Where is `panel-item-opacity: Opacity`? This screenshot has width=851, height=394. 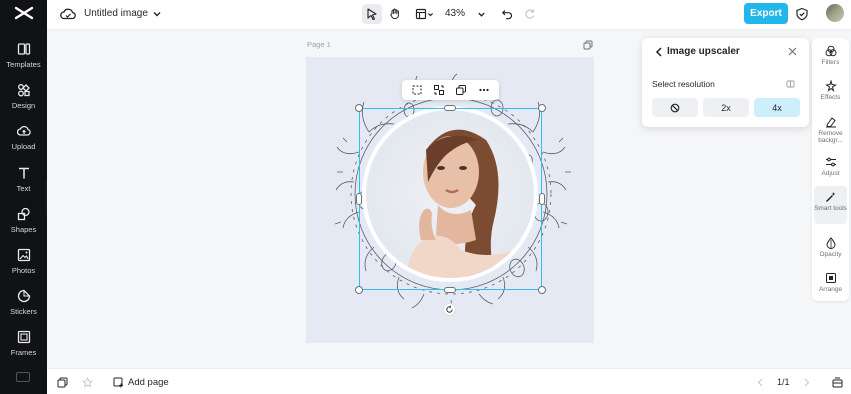 panel-item-opacity: Opacity is located at coordinates (830, 251).